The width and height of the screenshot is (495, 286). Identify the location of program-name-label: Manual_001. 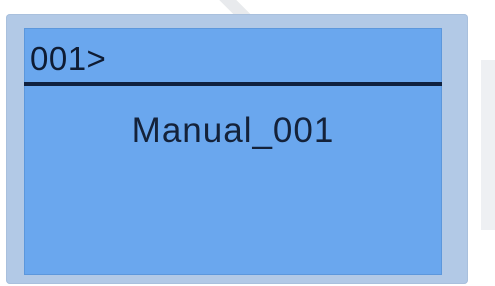
(233, 130).